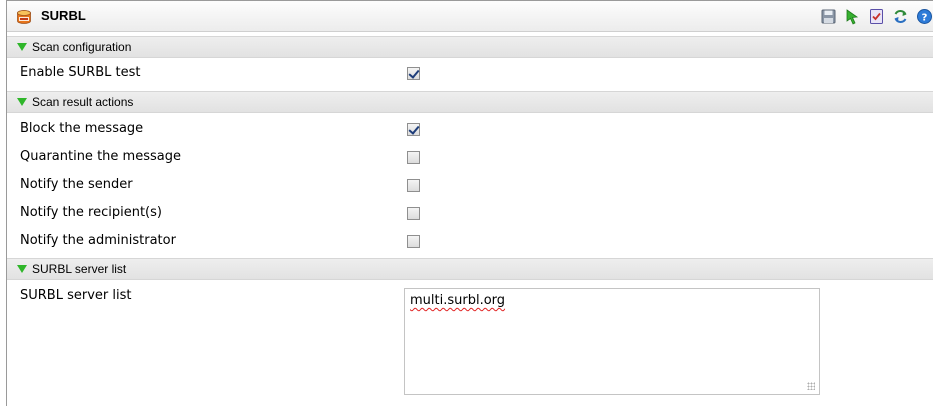  I want to click on option-label: Notify the administrator, so click(98, 240).